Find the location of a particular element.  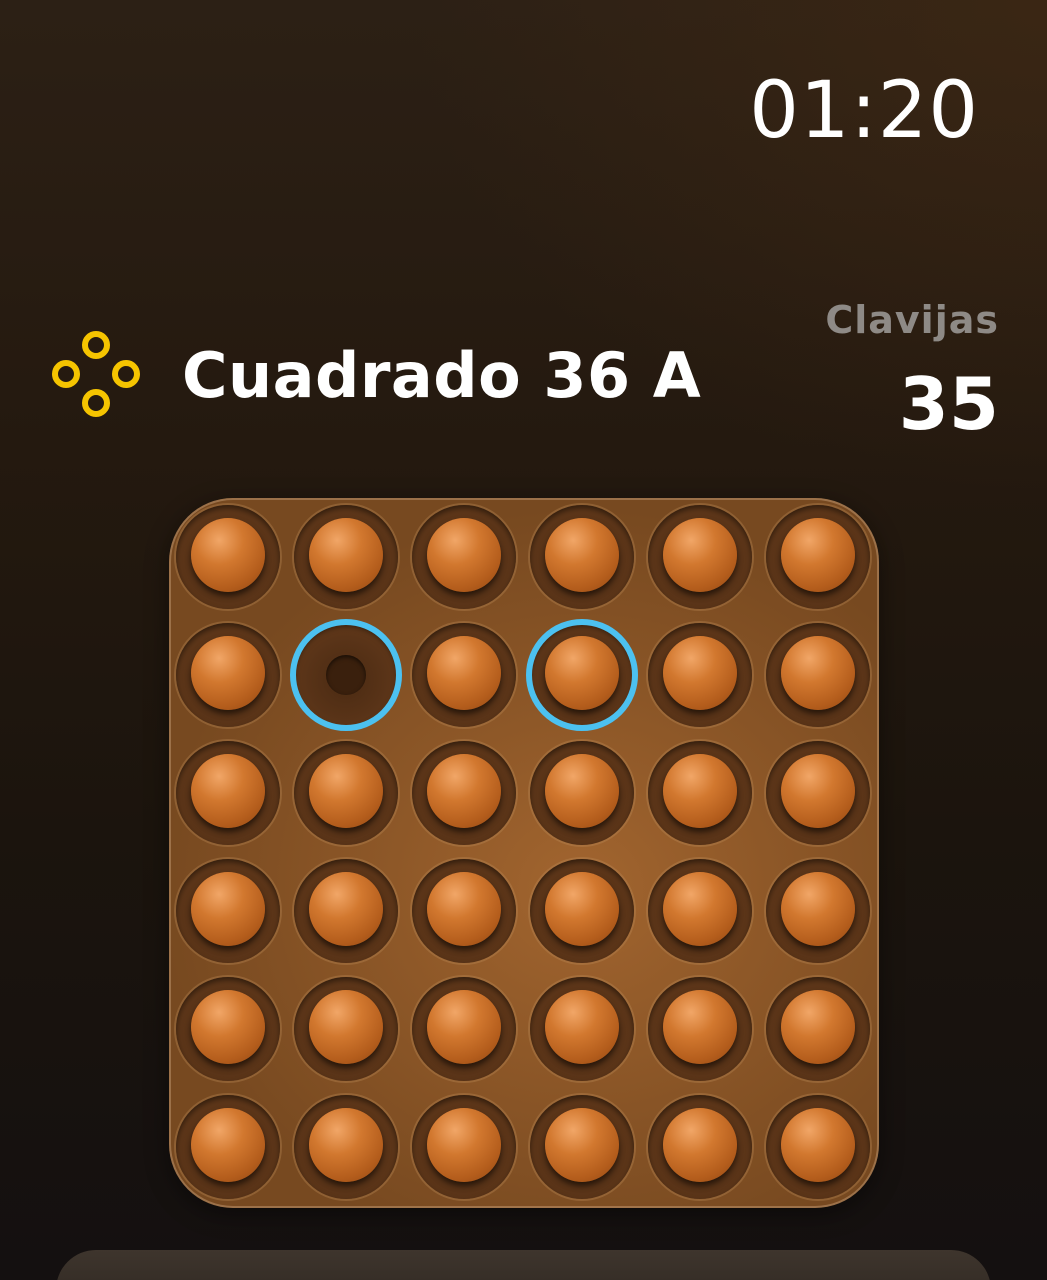

pegs-count: 35 is located at coordinates (948, 404).